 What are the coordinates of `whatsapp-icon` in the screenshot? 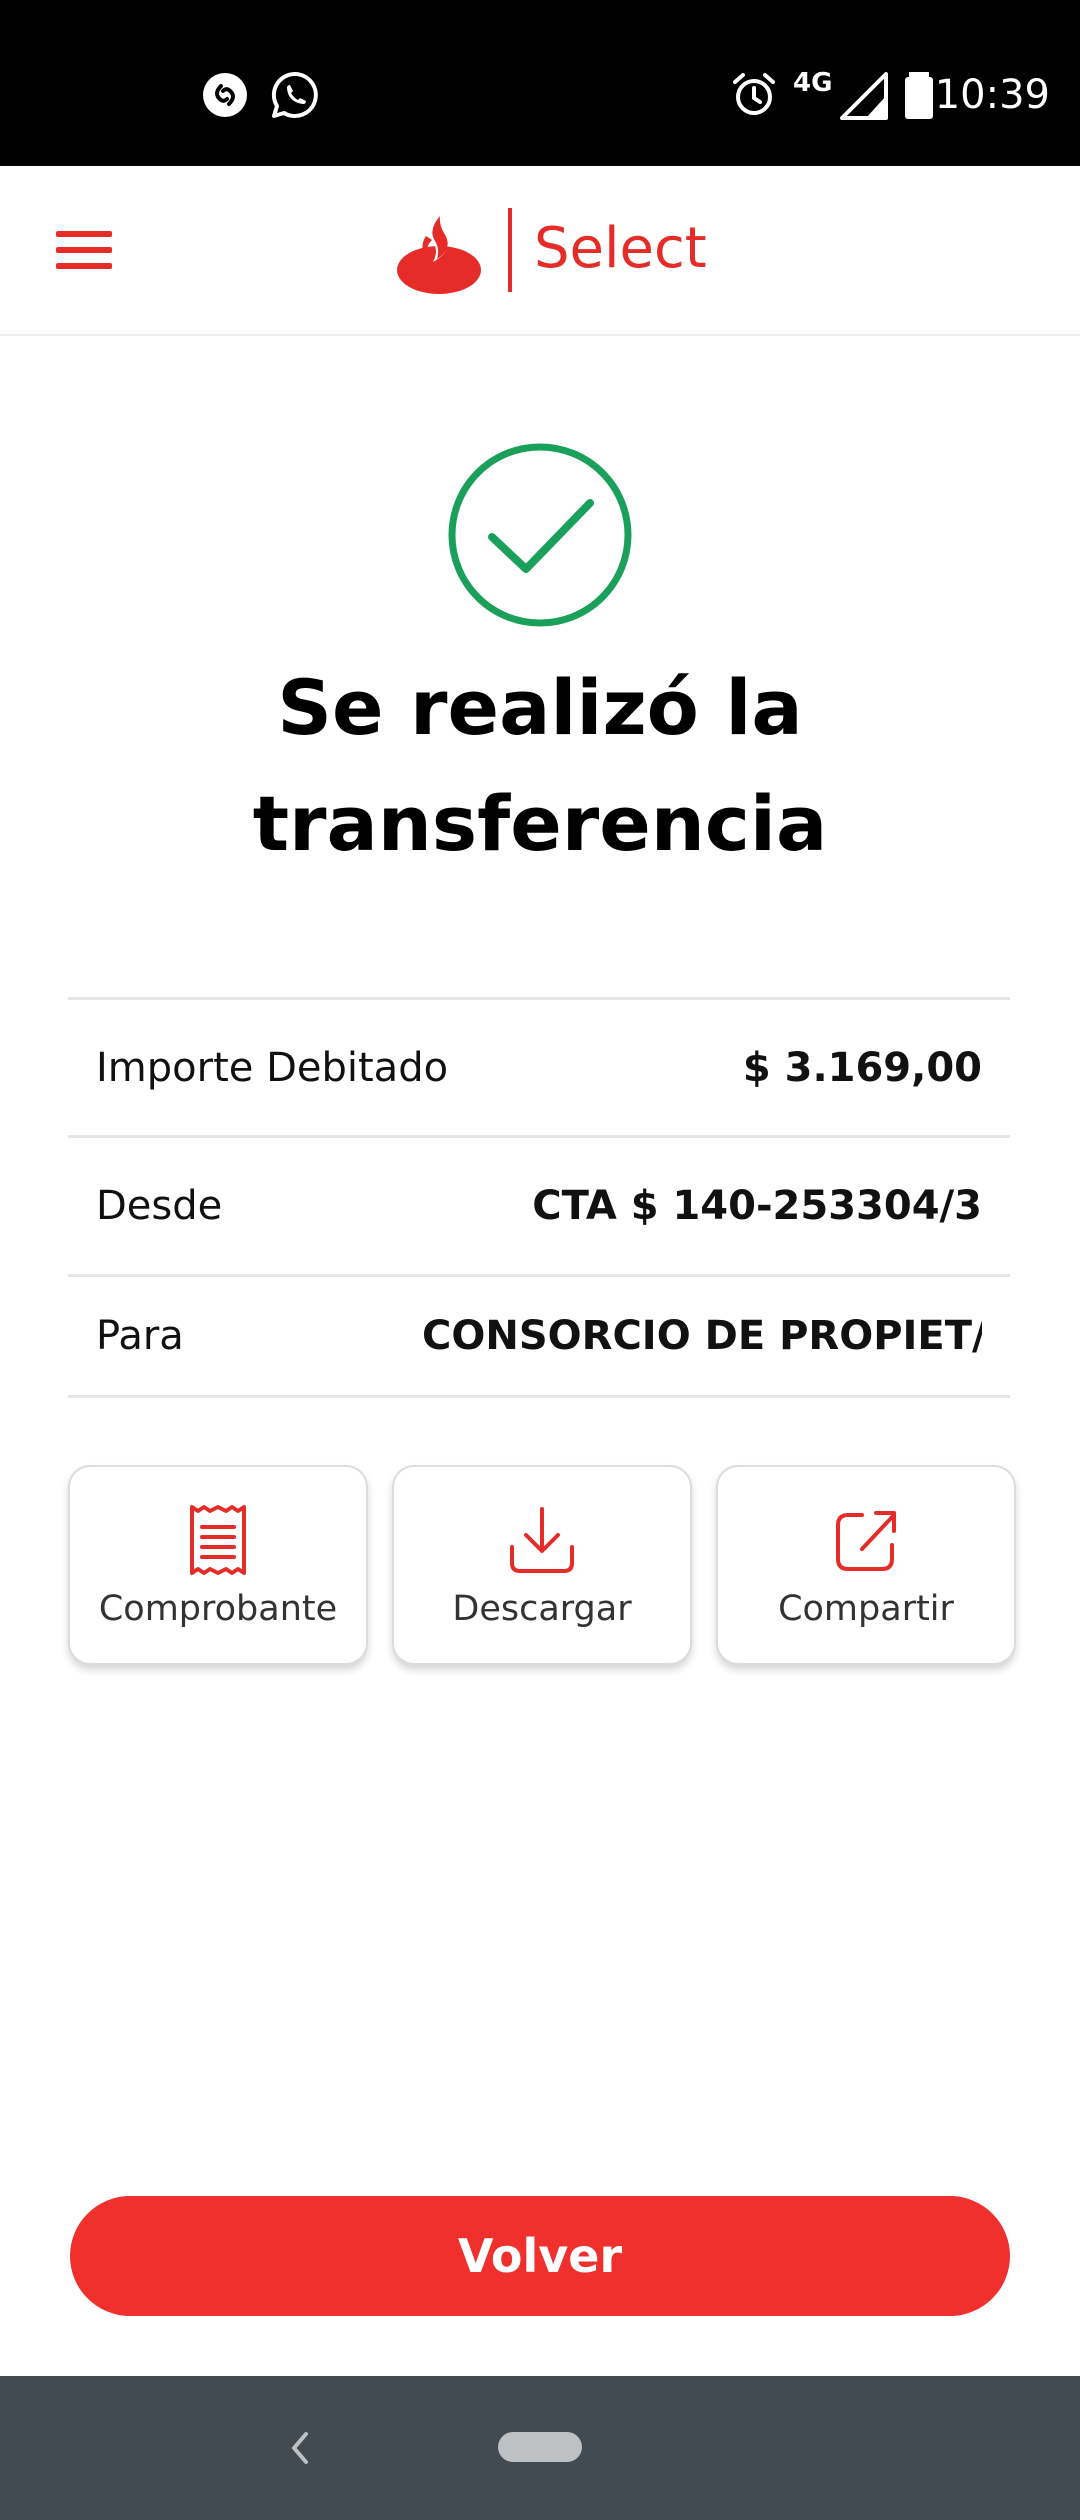 It's located at (294, 94).